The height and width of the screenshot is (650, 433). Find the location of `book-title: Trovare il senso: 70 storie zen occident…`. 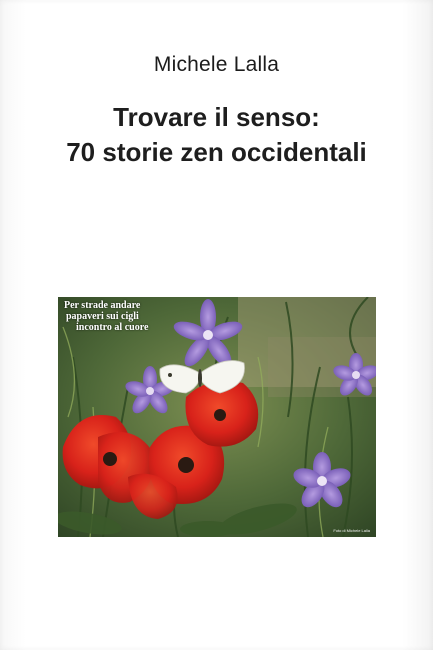

book-title: Trovare il senso: 70 storie zen occident… is located at coordinates (216, 135).